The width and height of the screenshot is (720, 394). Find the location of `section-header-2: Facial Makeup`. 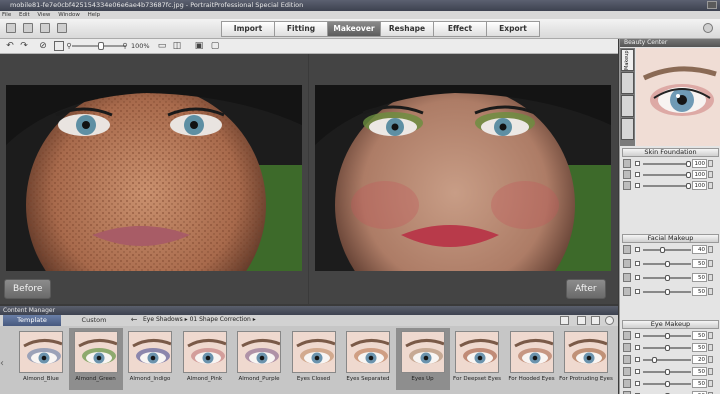

section-header-2: Facial Makeup is located at coordinates (670, 238).